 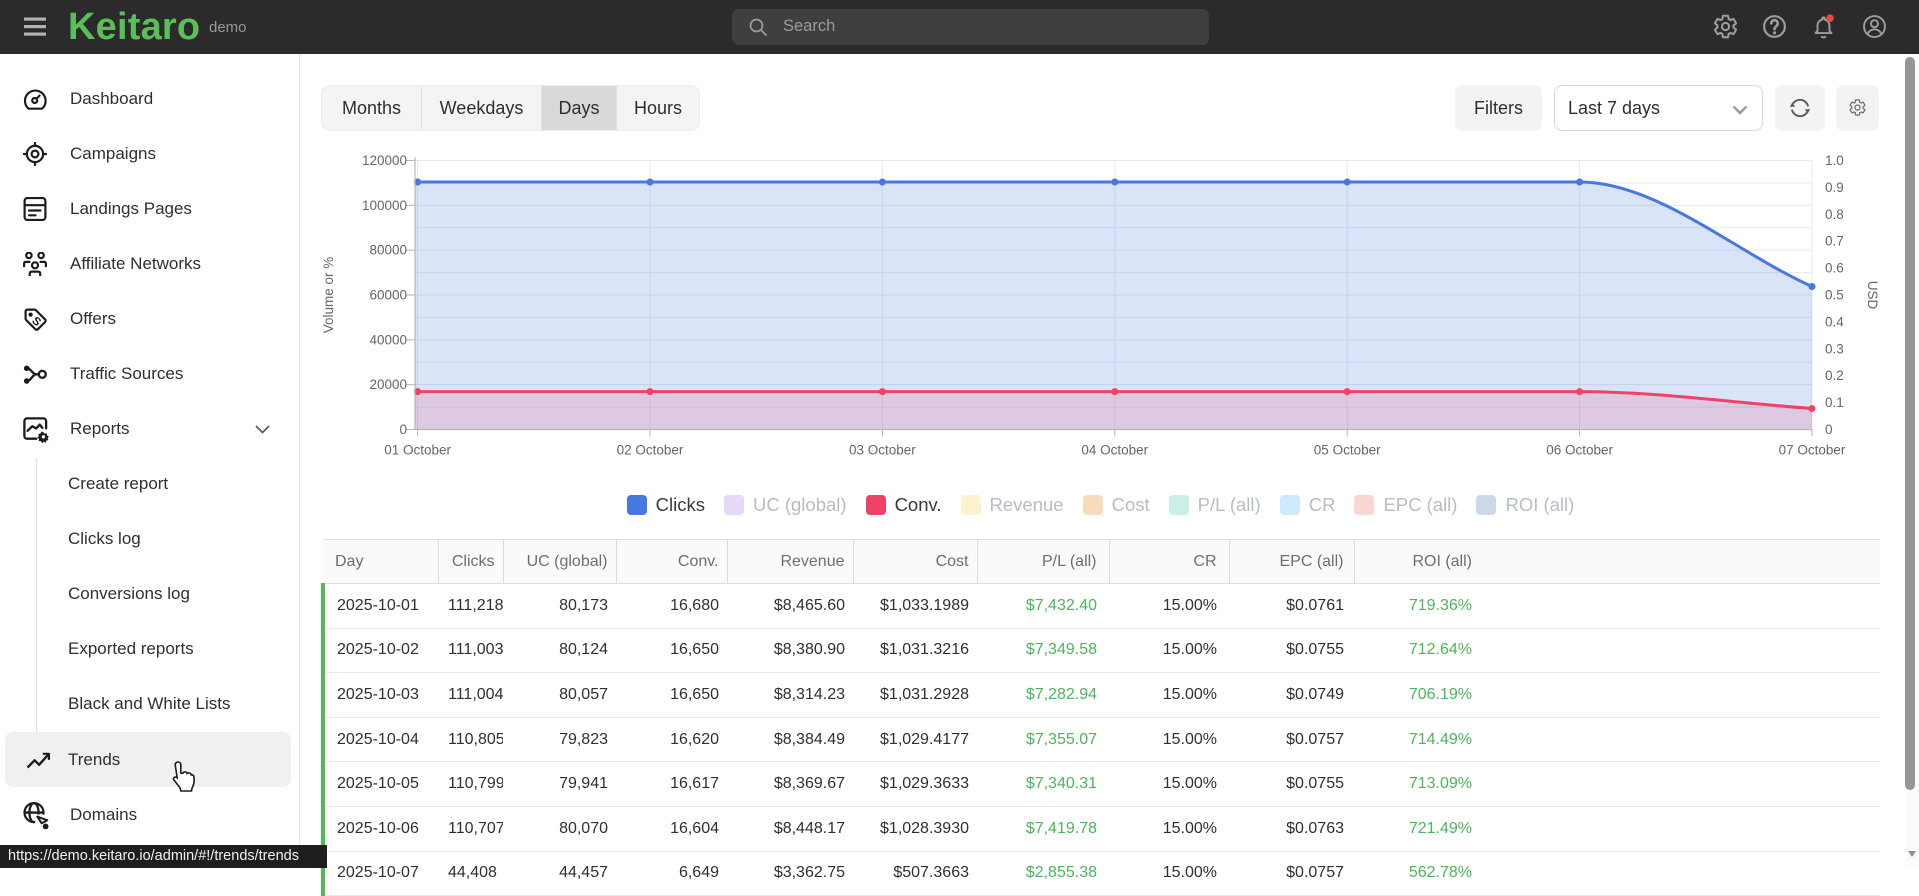 What do you see at coordinates (882, 450) in the screenshot?
I see `svg-text: 03 October` at bounding box center [882, 450].